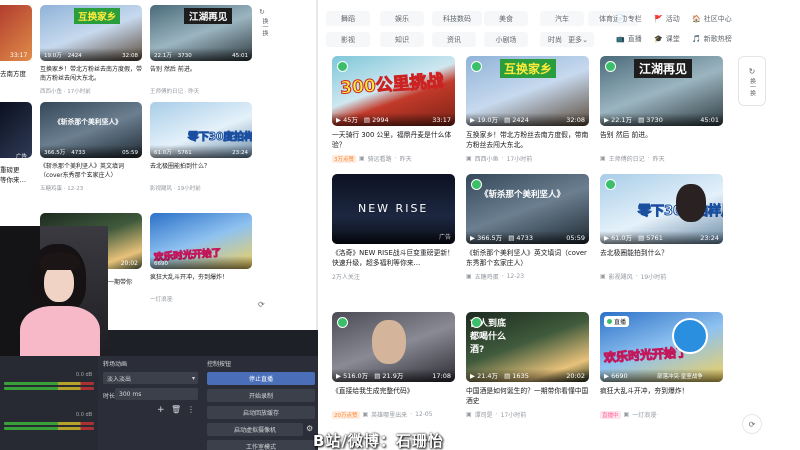 The width and height of the screenshot is (800, 450). I want to click on highlight-badge: 直播中, so click(610, 414).